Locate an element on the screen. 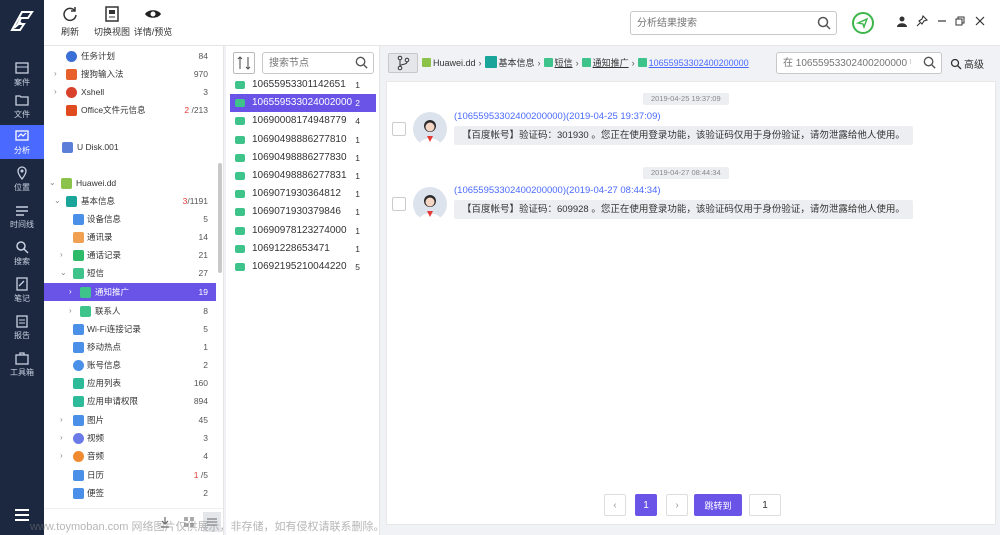 Image resolution: width=1000 pixels, height=535 pixels. list-item: 10655953301142651 1 is located at coordinates (303, 85).